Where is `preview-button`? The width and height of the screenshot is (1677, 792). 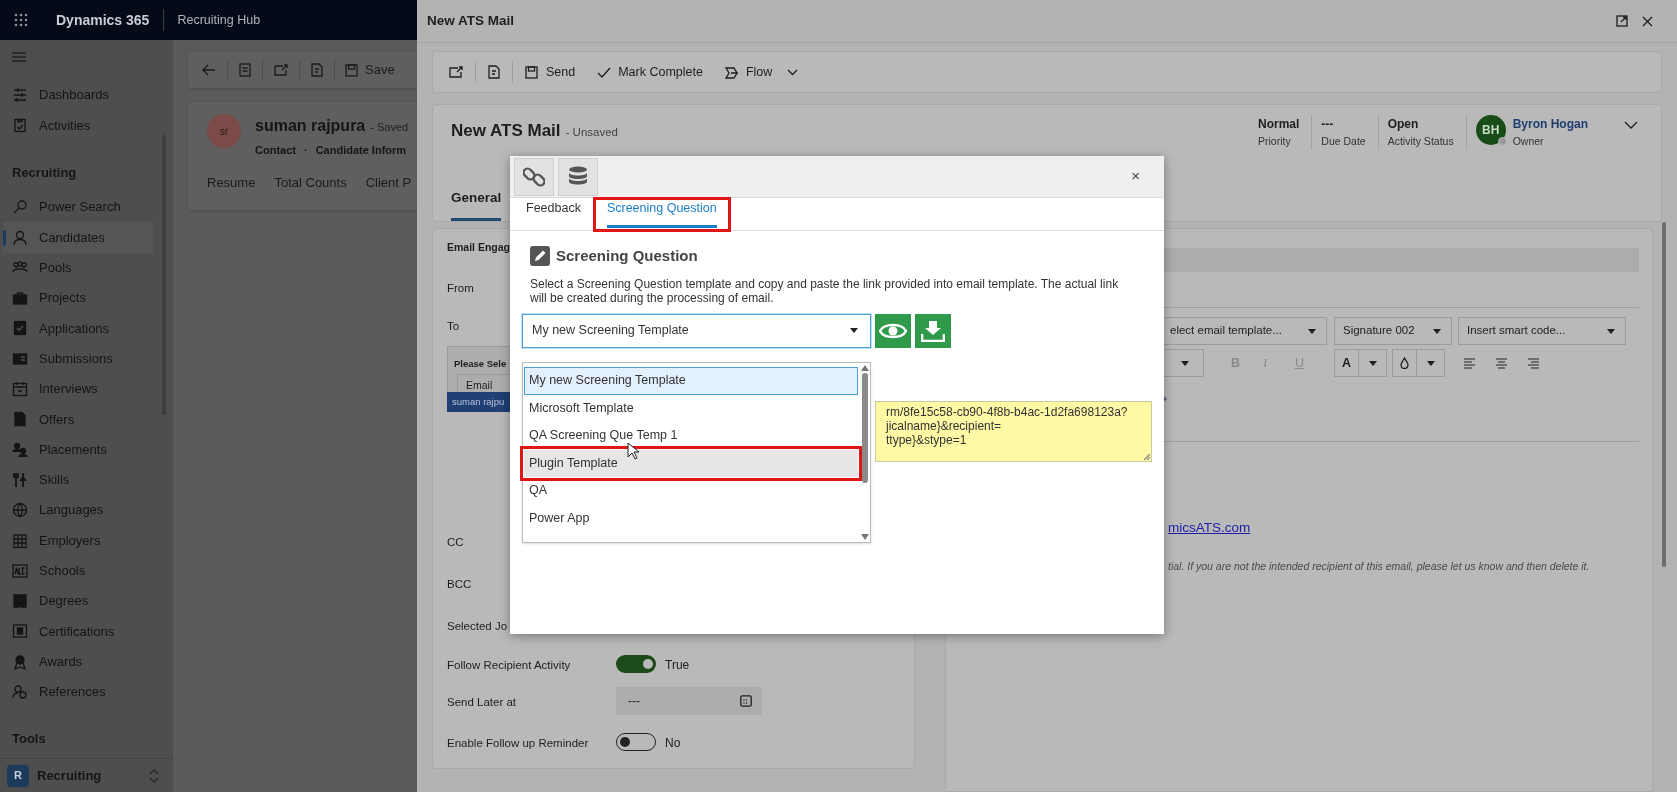
preview-button is located at coordinates (893, 330).